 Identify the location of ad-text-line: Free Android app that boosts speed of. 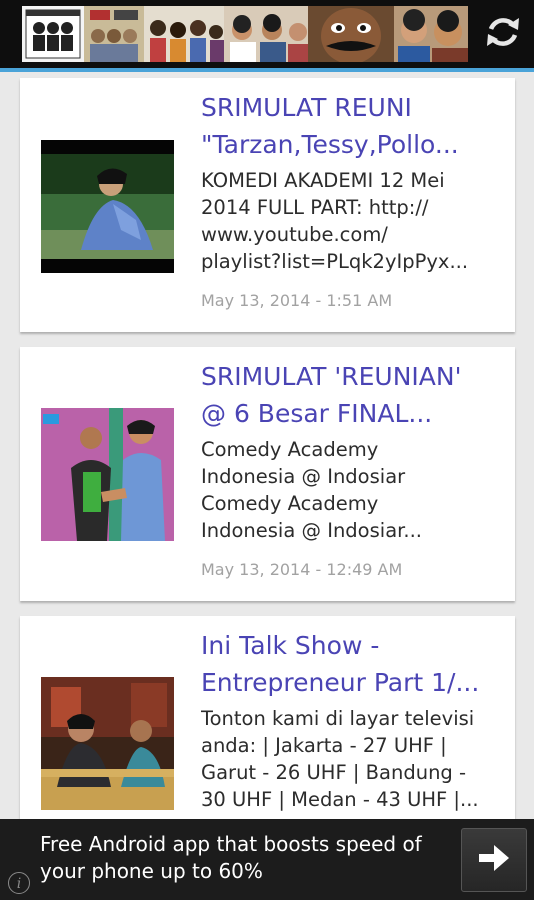
(231, 844).